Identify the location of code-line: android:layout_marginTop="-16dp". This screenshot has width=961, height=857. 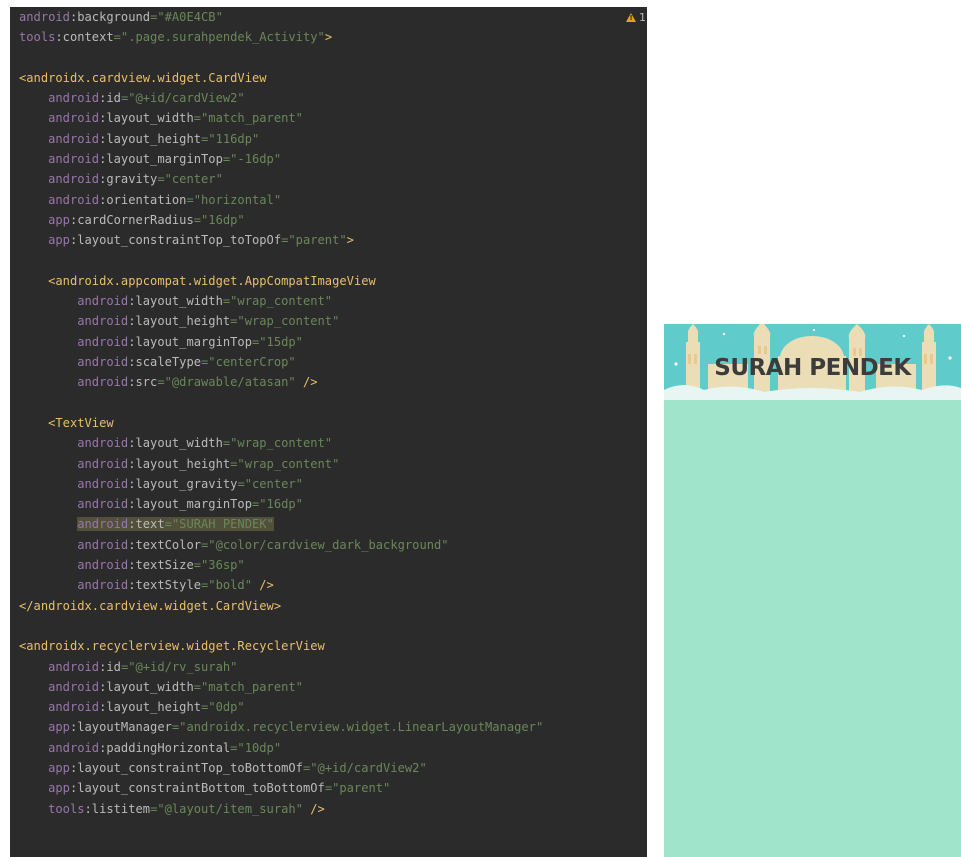
(281, 159).